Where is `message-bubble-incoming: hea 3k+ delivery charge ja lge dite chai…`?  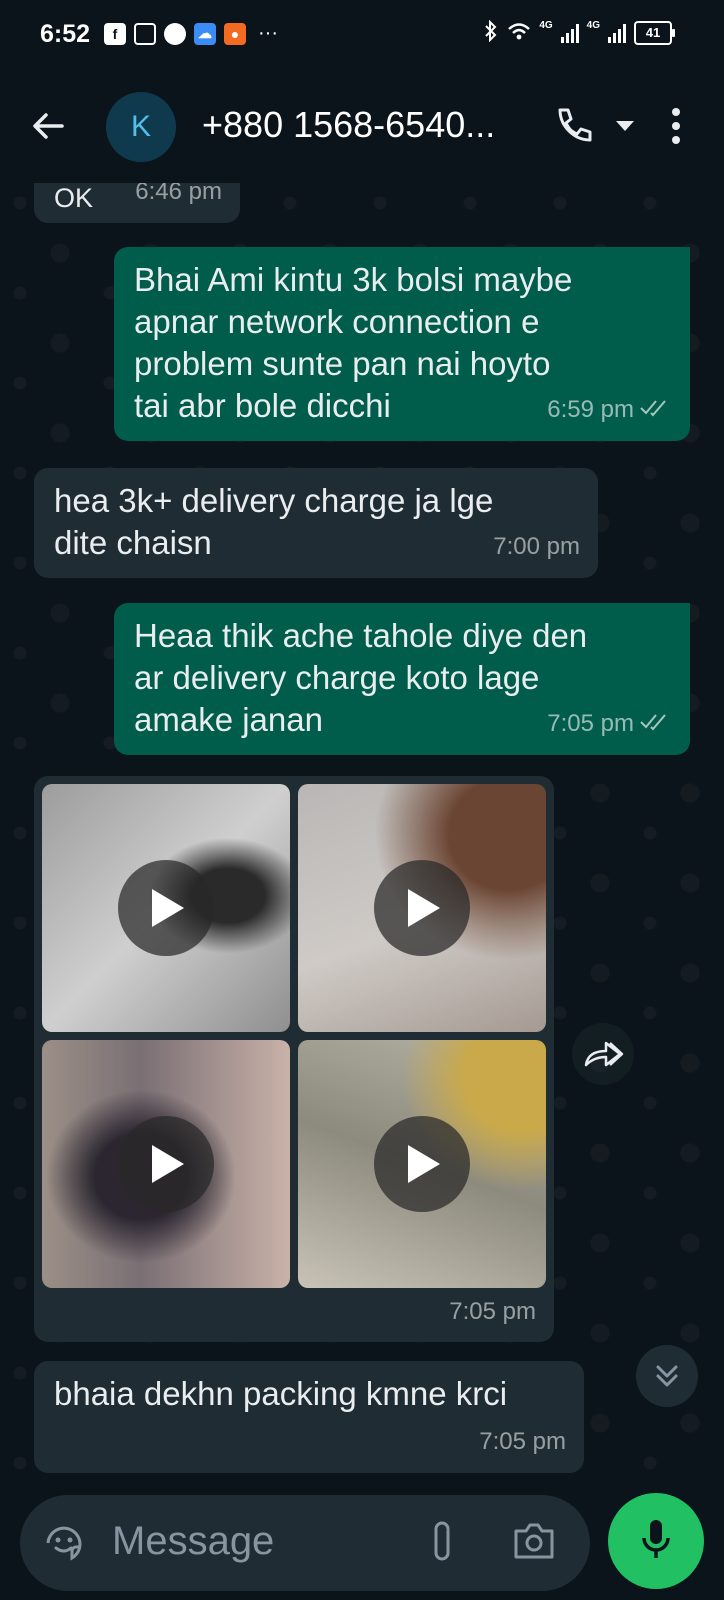 message-bubble-incoming: hea 3k+ delivery charge ja lge dite chai… is located at coordinates (316, 523).